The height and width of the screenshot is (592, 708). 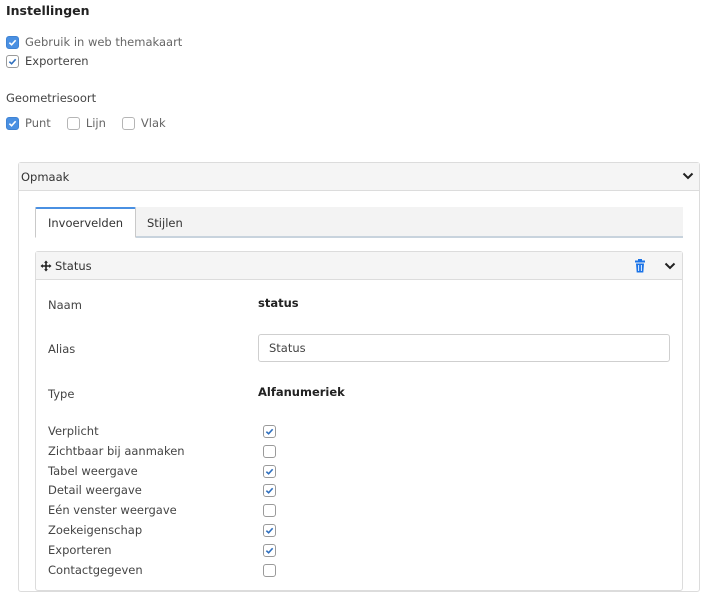 I want to click on field-flag-label: Exporteren, so click(x=80, y=549).